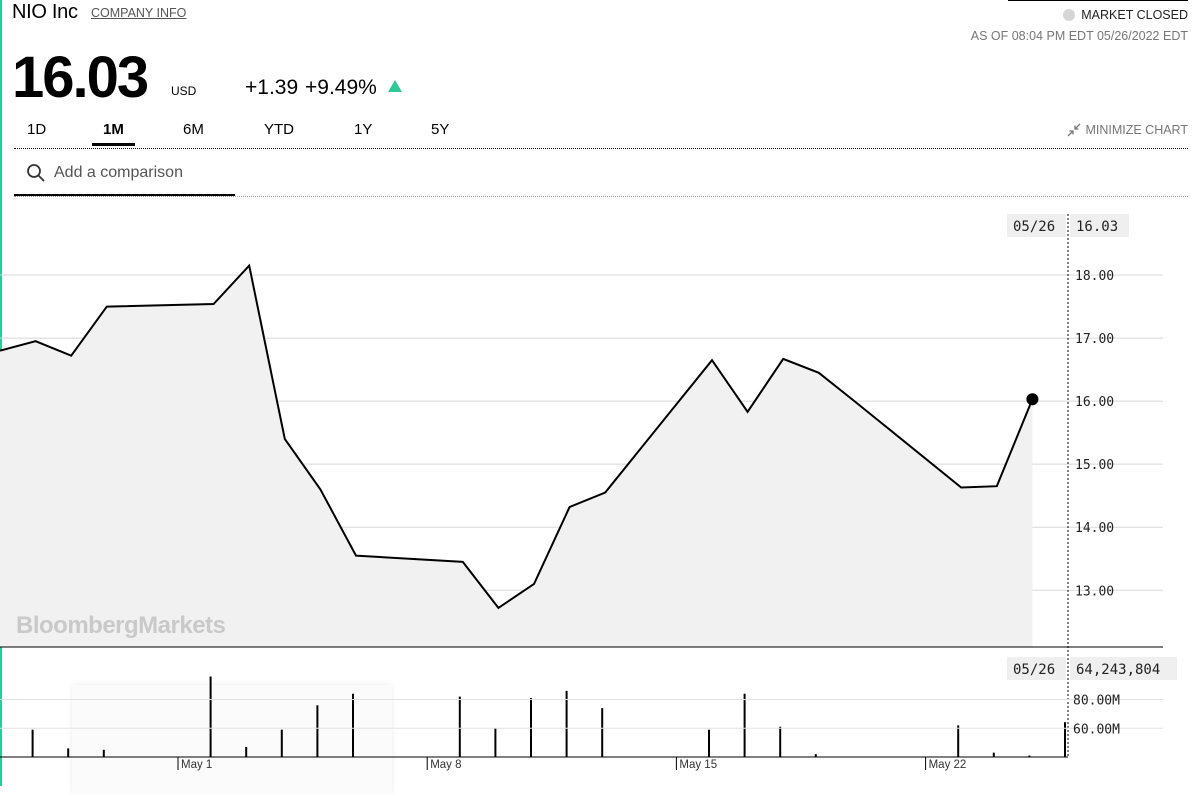 The height and width of the screenshot is (795, 1203). I want to click on volume-tick-label: 60.00M, so click(1096, 729).